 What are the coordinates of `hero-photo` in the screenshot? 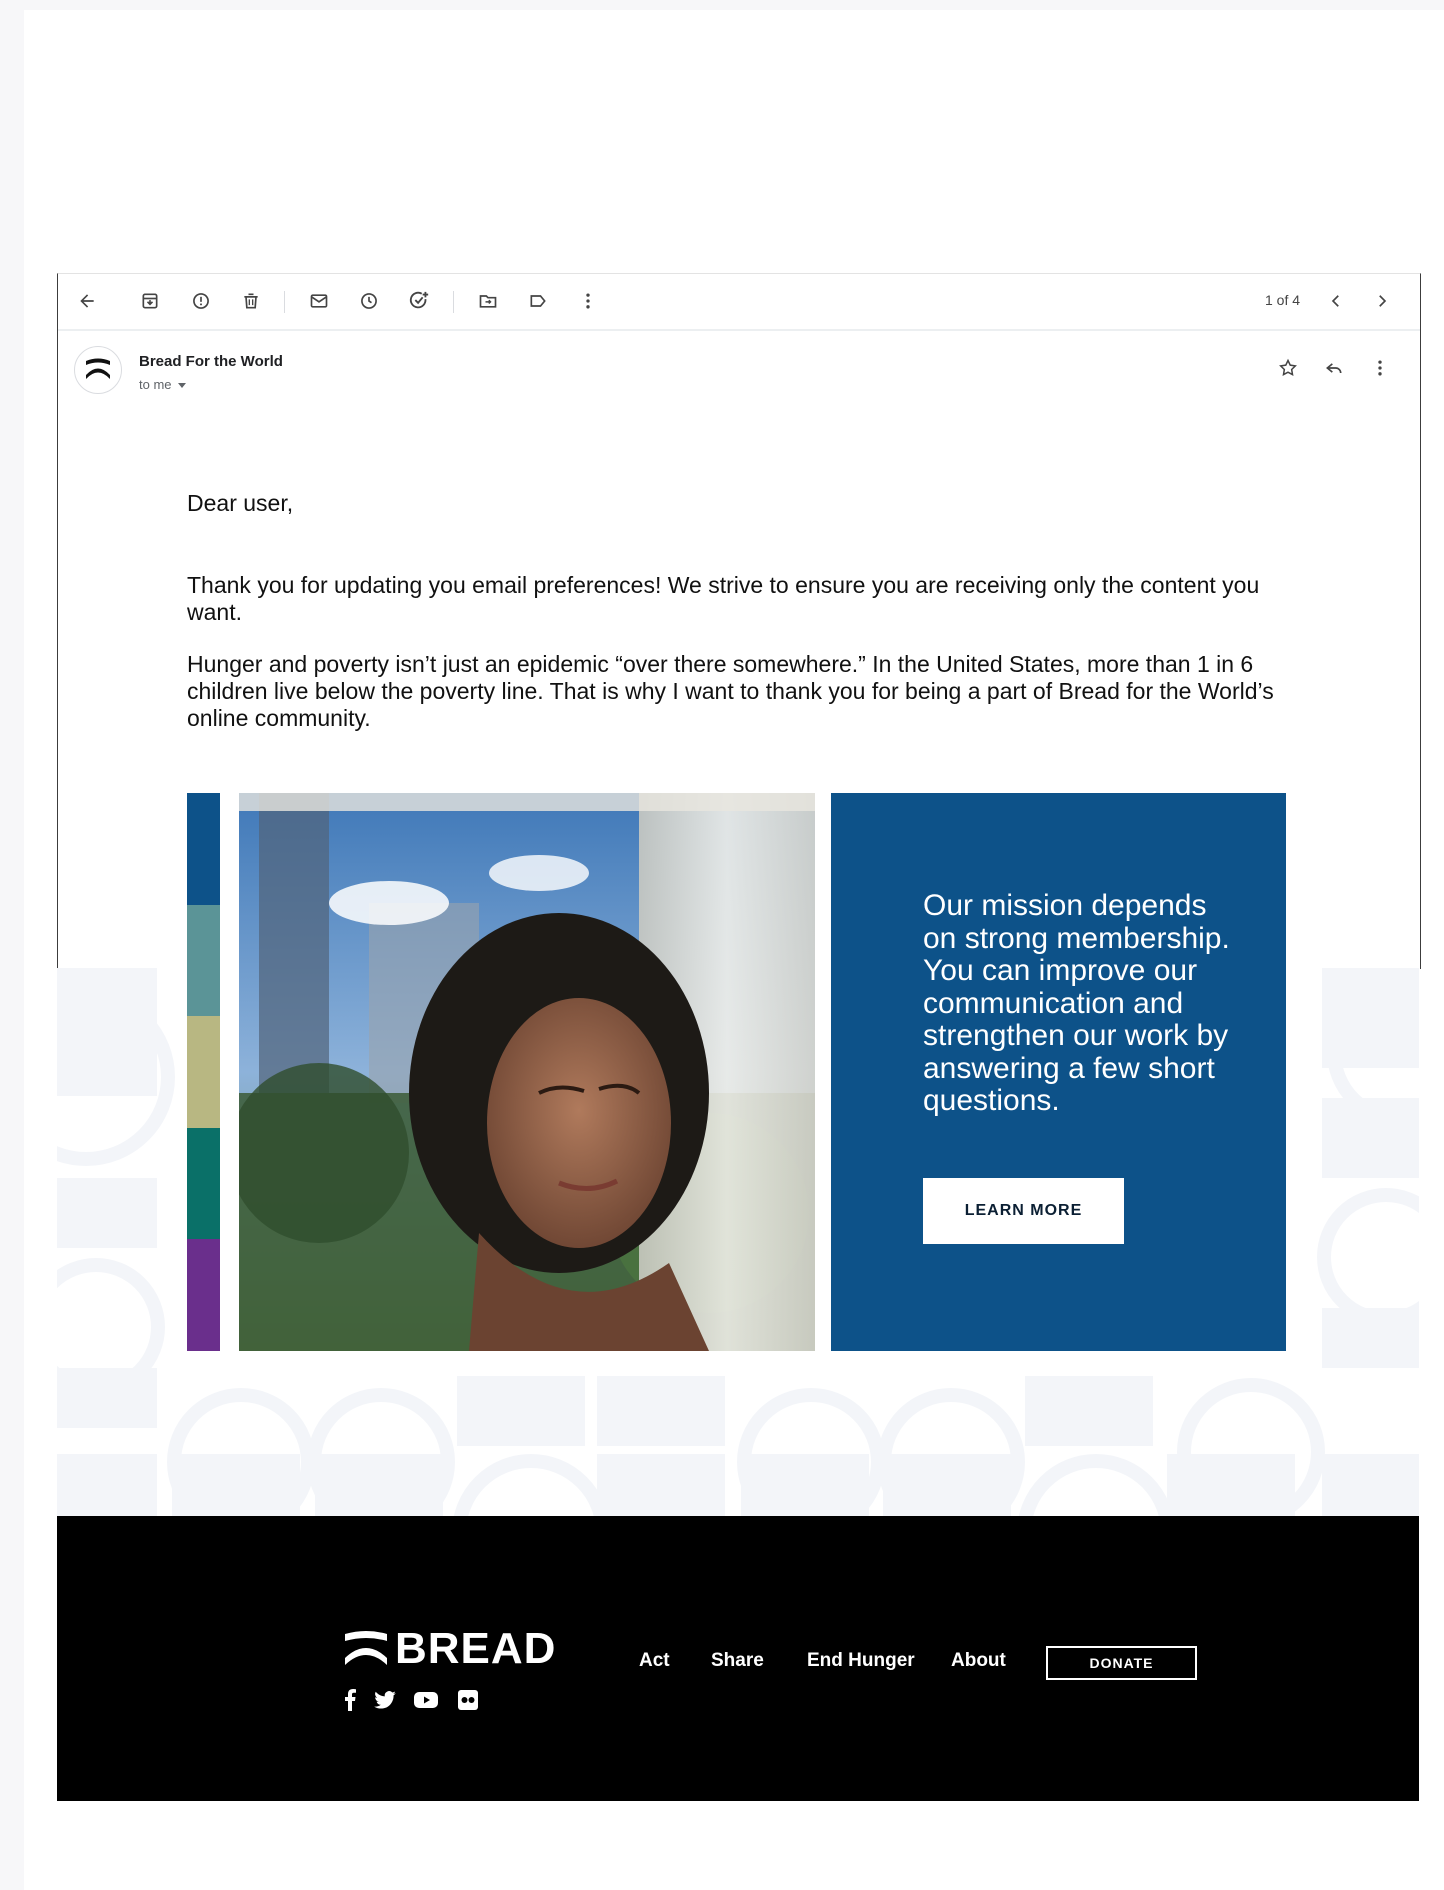 It's located at (527, 1072).